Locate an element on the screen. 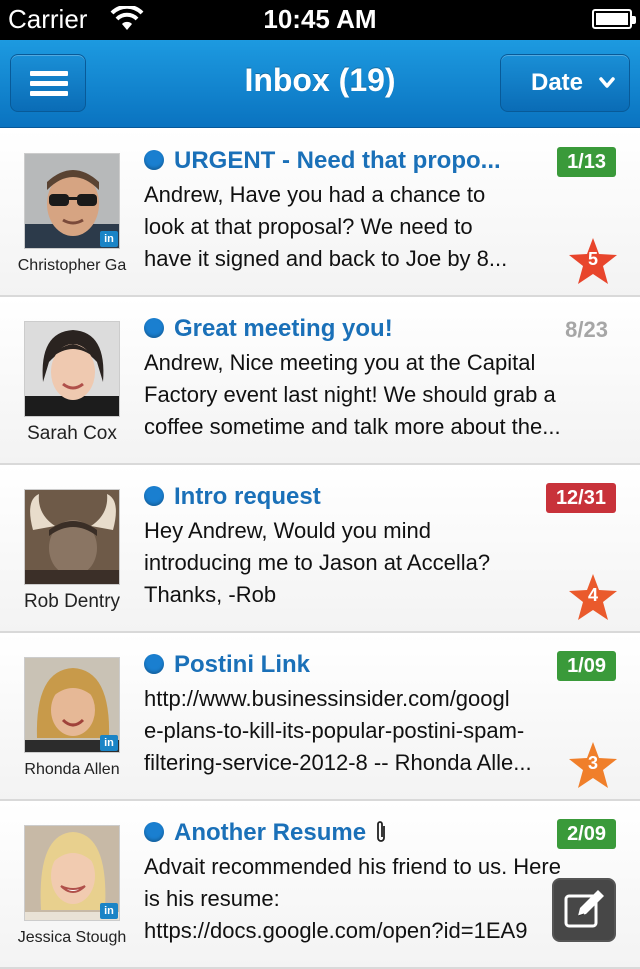 This screenshot has width=640, height=969. nav-bar: Inbox (19) Date is located at coordinates (320, 84).